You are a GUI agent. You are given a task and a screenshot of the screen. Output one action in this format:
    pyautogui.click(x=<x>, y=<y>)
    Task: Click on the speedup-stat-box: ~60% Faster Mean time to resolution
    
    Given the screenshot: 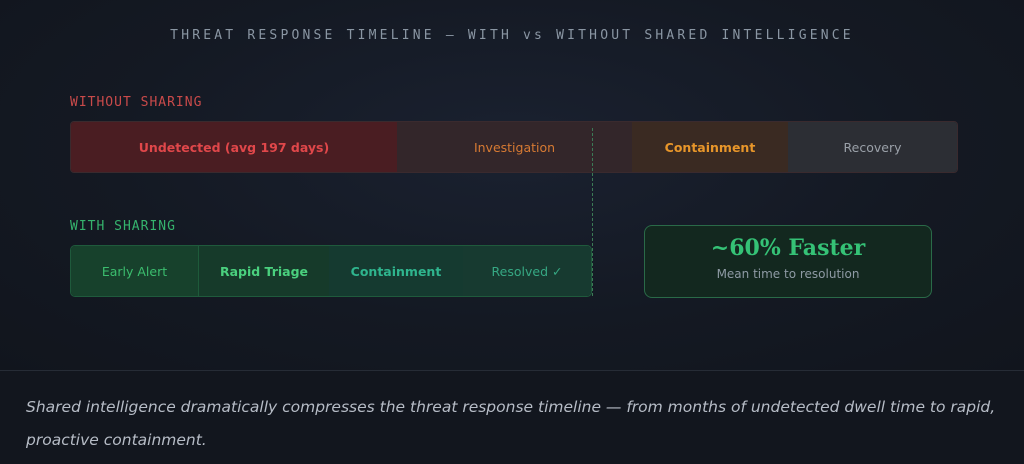 What is the action you would take?
    pyautogui.click(x=788, y=261)
    